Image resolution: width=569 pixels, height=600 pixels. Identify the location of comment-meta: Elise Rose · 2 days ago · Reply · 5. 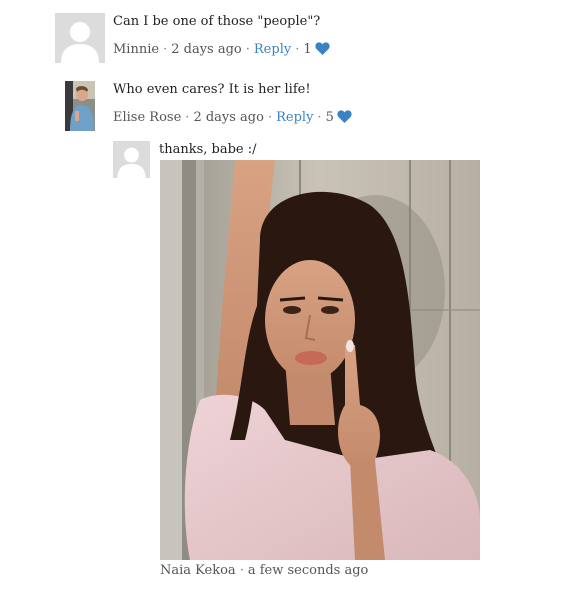
(232, 118).